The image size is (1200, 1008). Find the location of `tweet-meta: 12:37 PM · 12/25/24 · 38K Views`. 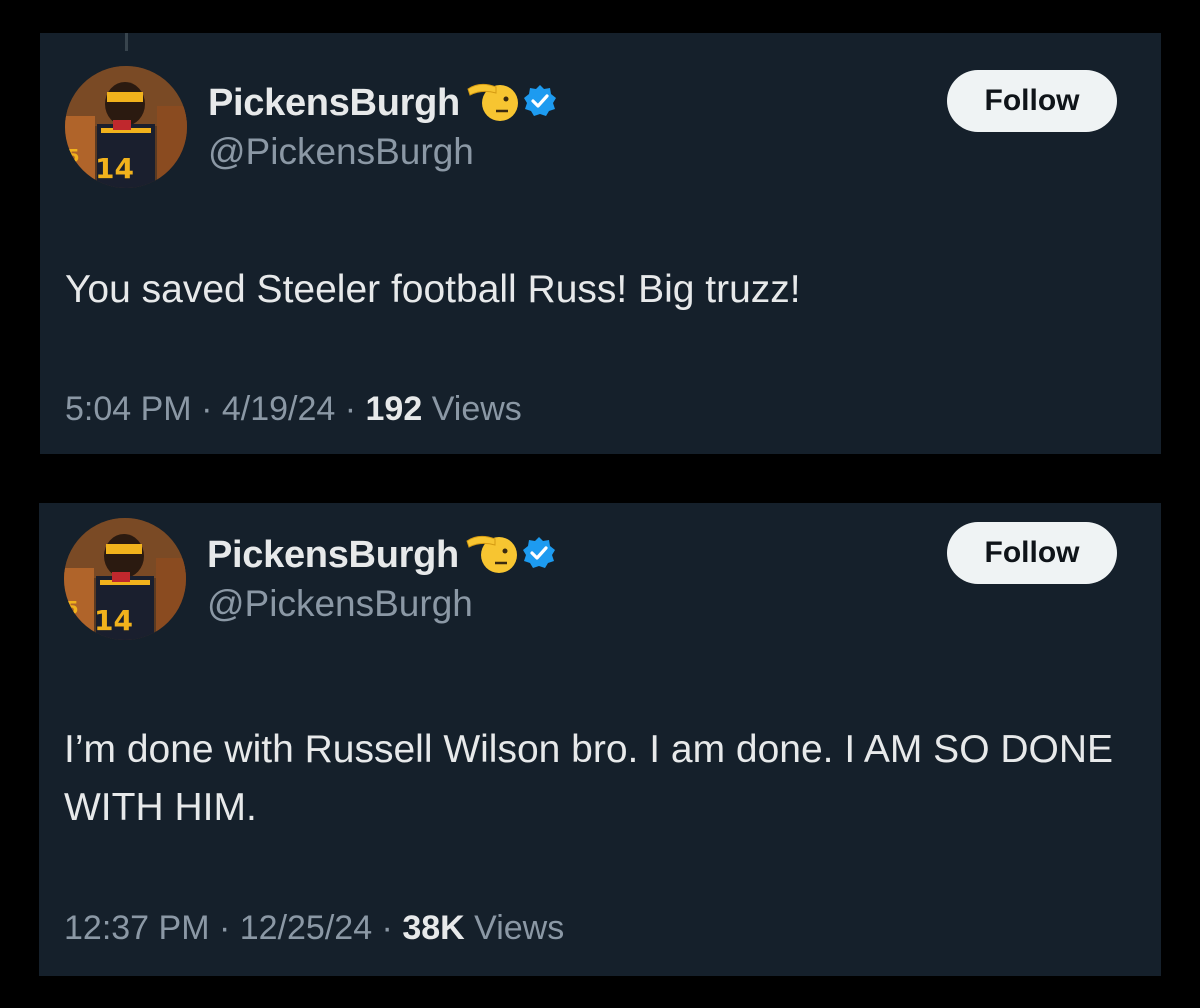

tweet-meta: 12:37 PM · 12/25/24 · 38K Views is located at coordinates (314, 928).